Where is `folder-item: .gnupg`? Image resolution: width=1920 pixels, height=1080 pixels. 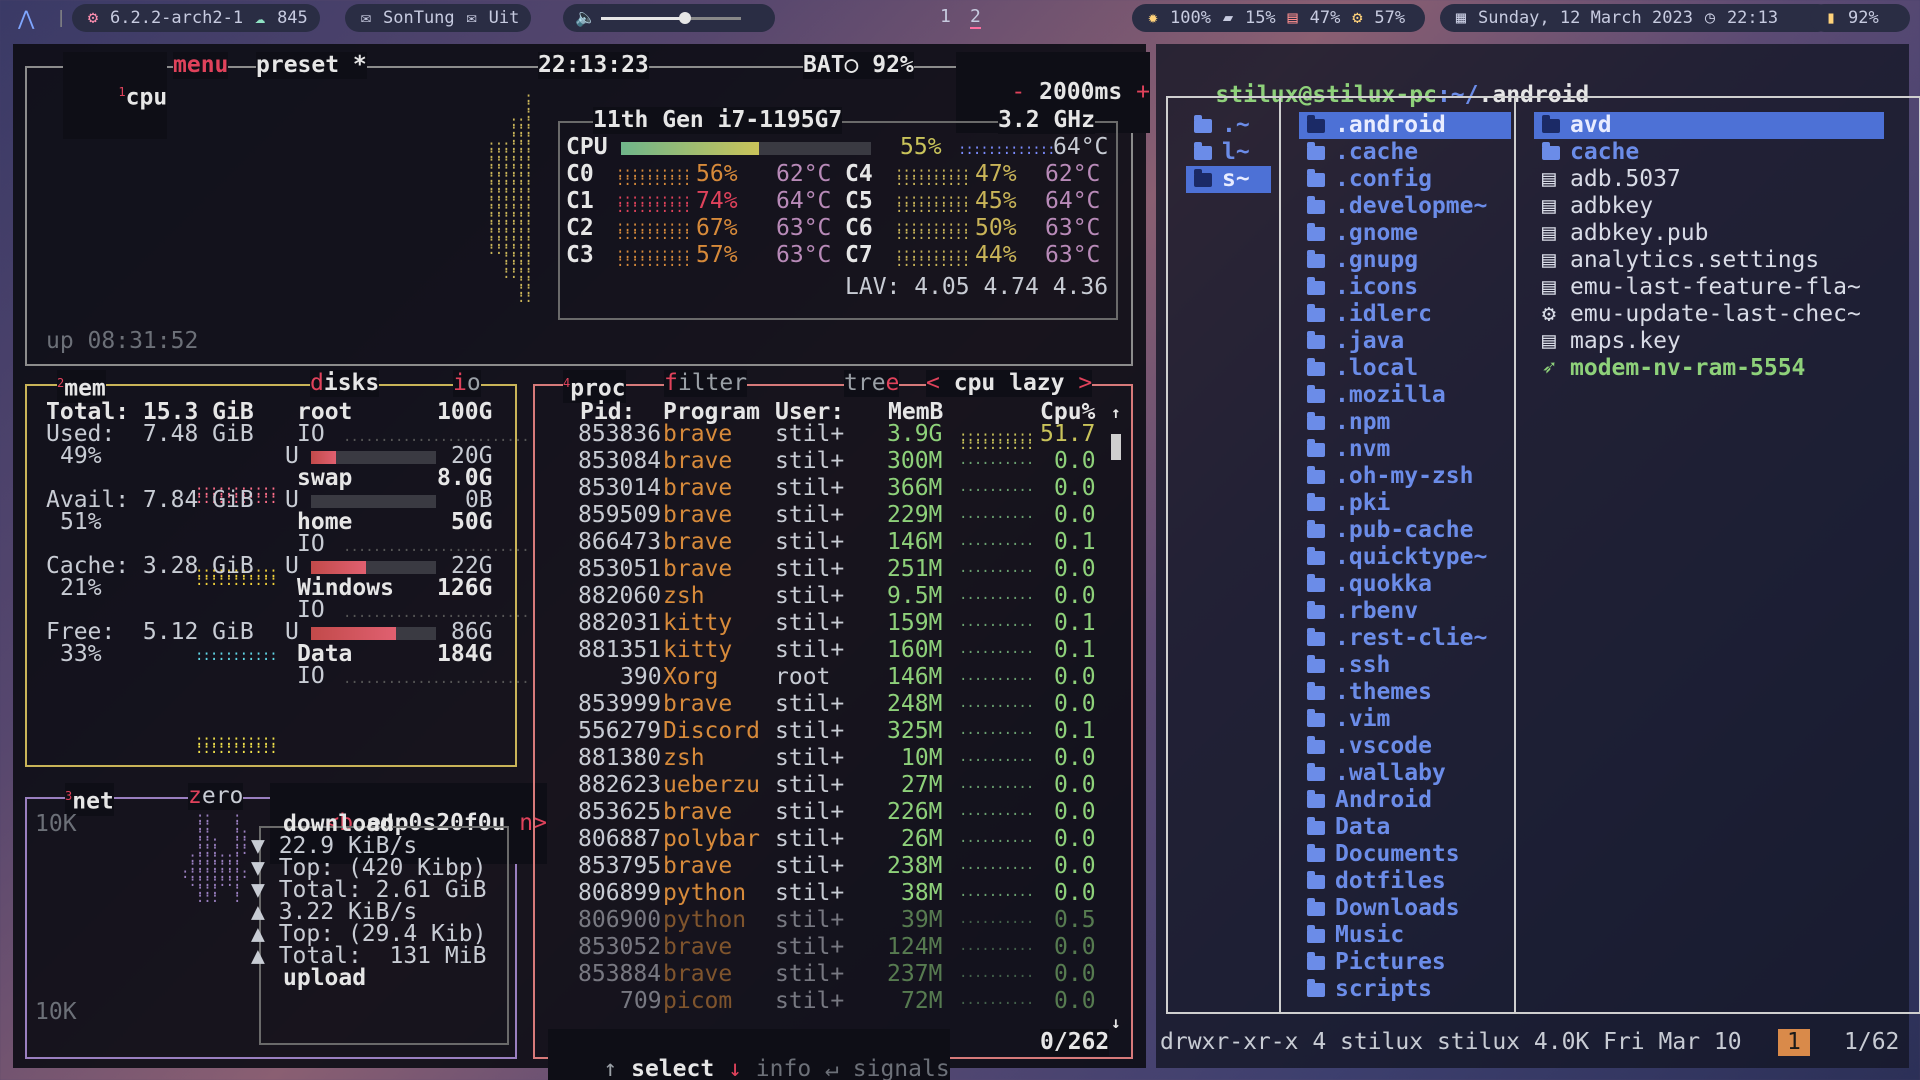
folder-item: .gnupg is located at coordinates (1405, 260).